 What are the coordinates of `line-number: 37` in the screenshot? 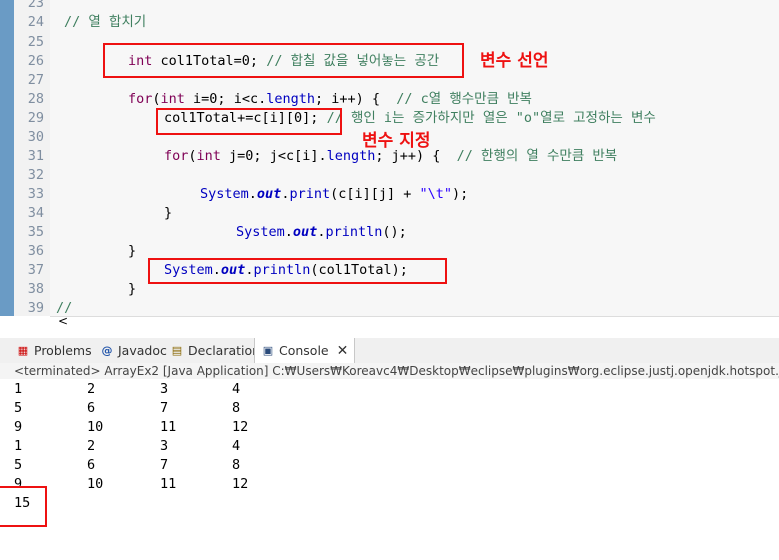 It's located at (35, 270).